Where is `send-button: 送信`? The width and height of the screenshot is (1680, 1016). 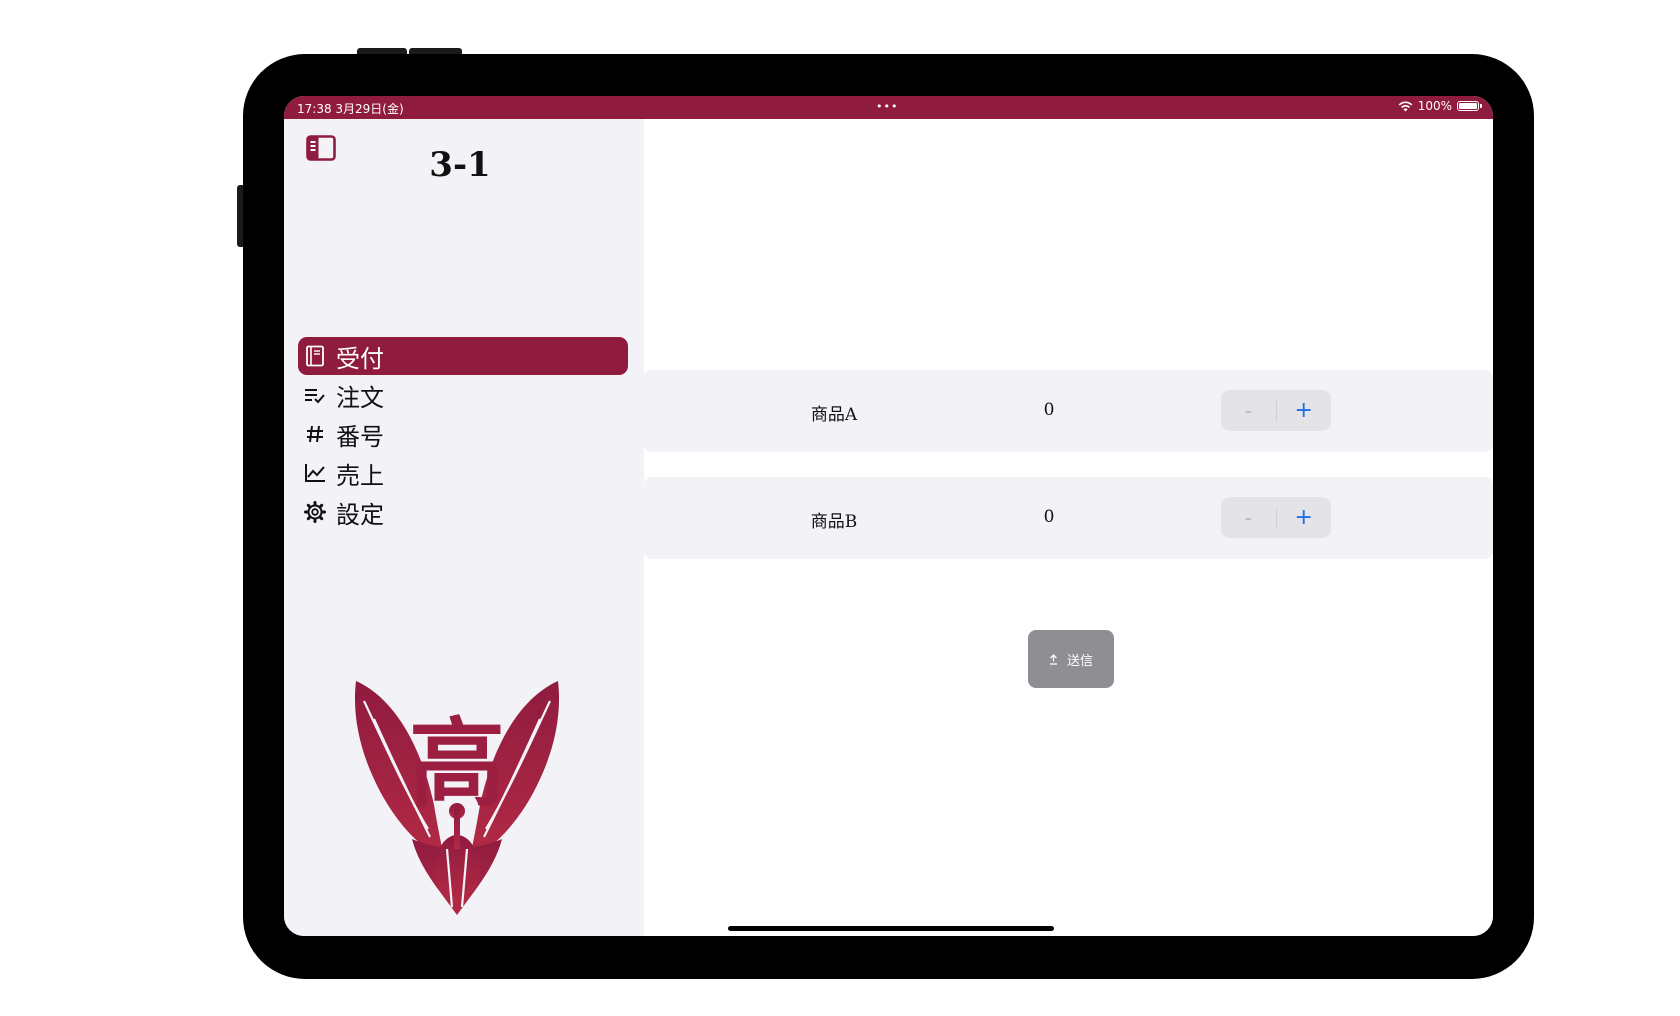 send-button: 送信 is located at coordinates (1071, 659).